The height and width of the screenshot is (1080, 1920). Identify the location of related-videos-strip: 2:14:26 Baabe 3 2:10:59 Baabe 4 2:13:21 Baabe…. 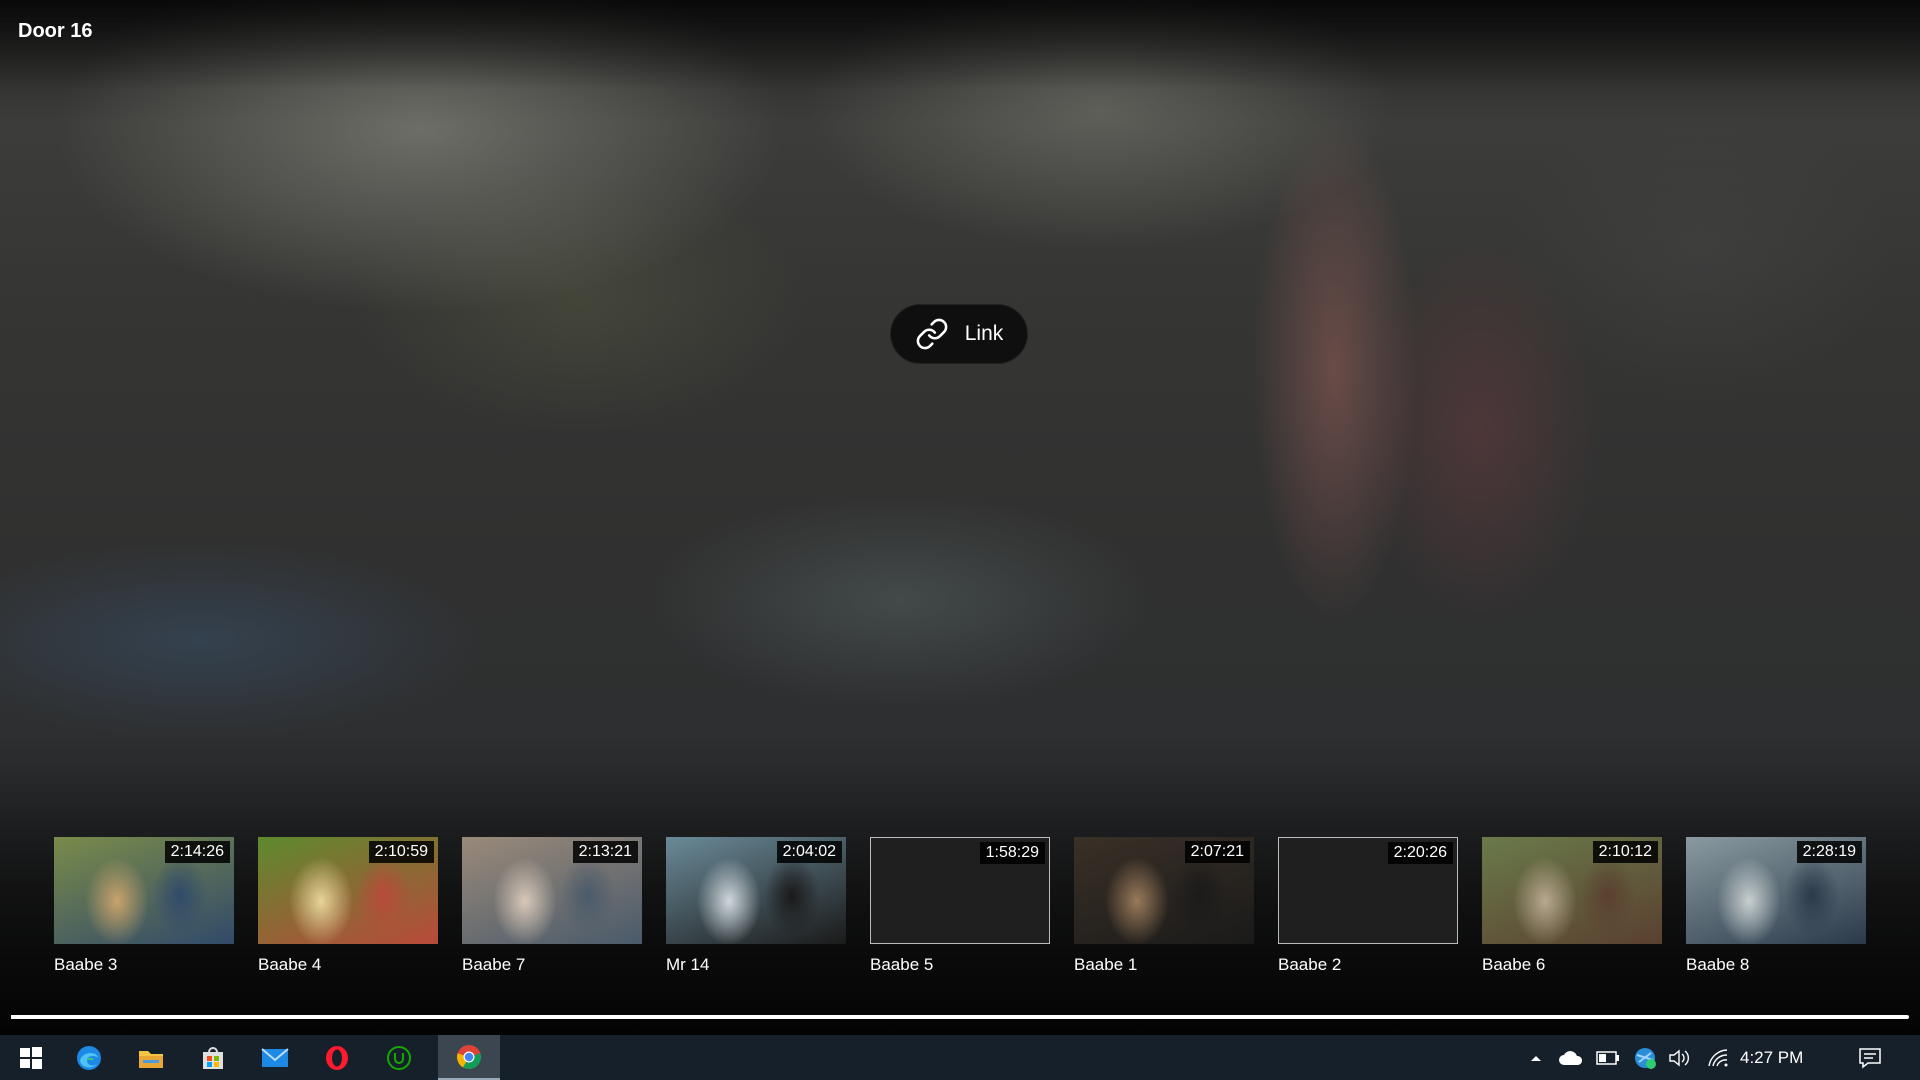
(960, 912).